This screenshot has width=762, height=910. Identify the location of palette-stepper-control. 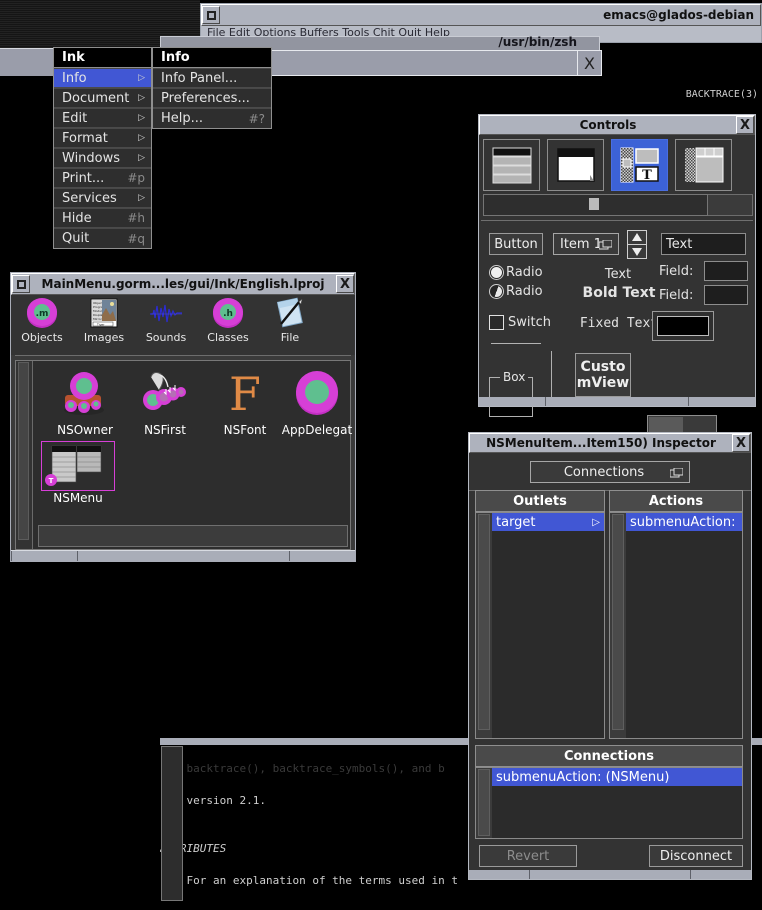
(637, 246).